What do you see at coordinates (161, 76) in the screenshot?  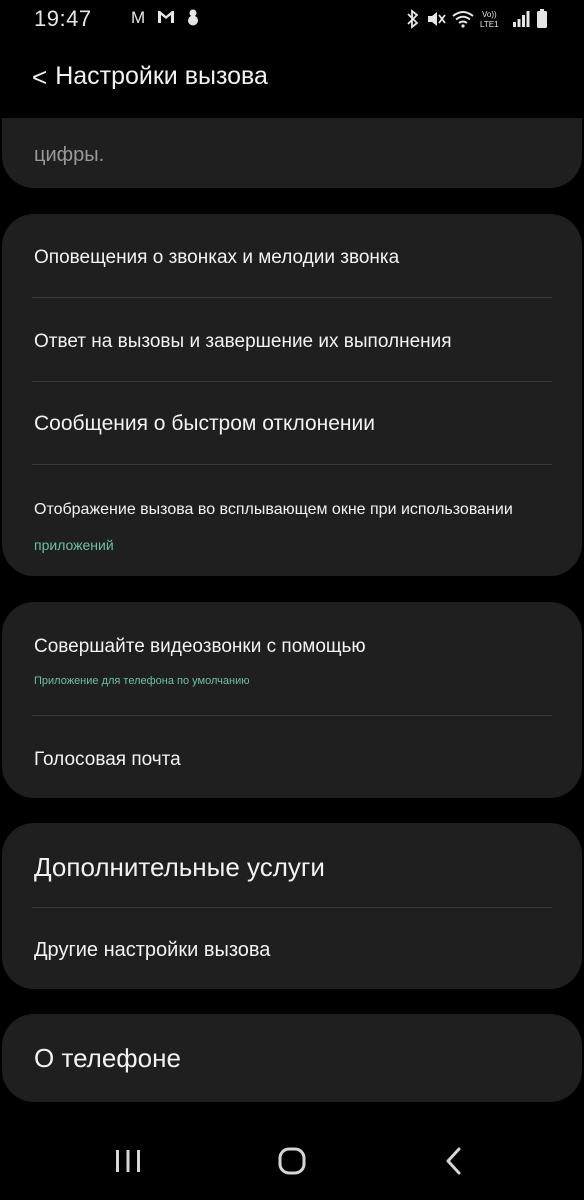 I see `page-title: Настройки вызова` at bounding box center [161, 76].